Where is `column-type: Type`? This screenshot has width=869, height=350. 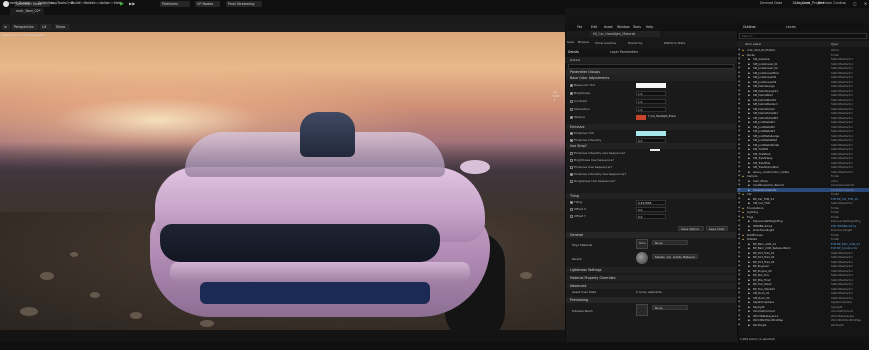 column-type: Type is located at coordinates (834, 44).